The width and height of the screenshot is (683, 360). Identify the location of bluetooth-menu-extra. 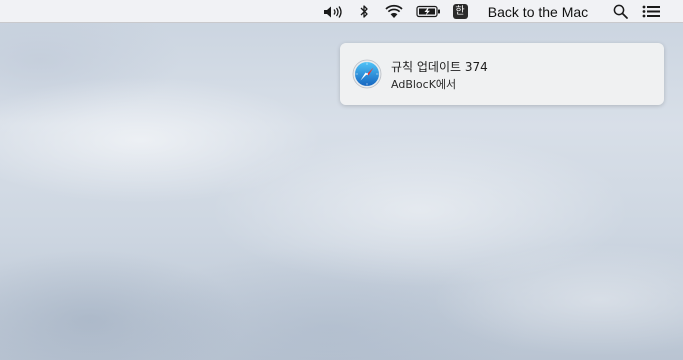
(364, 11).